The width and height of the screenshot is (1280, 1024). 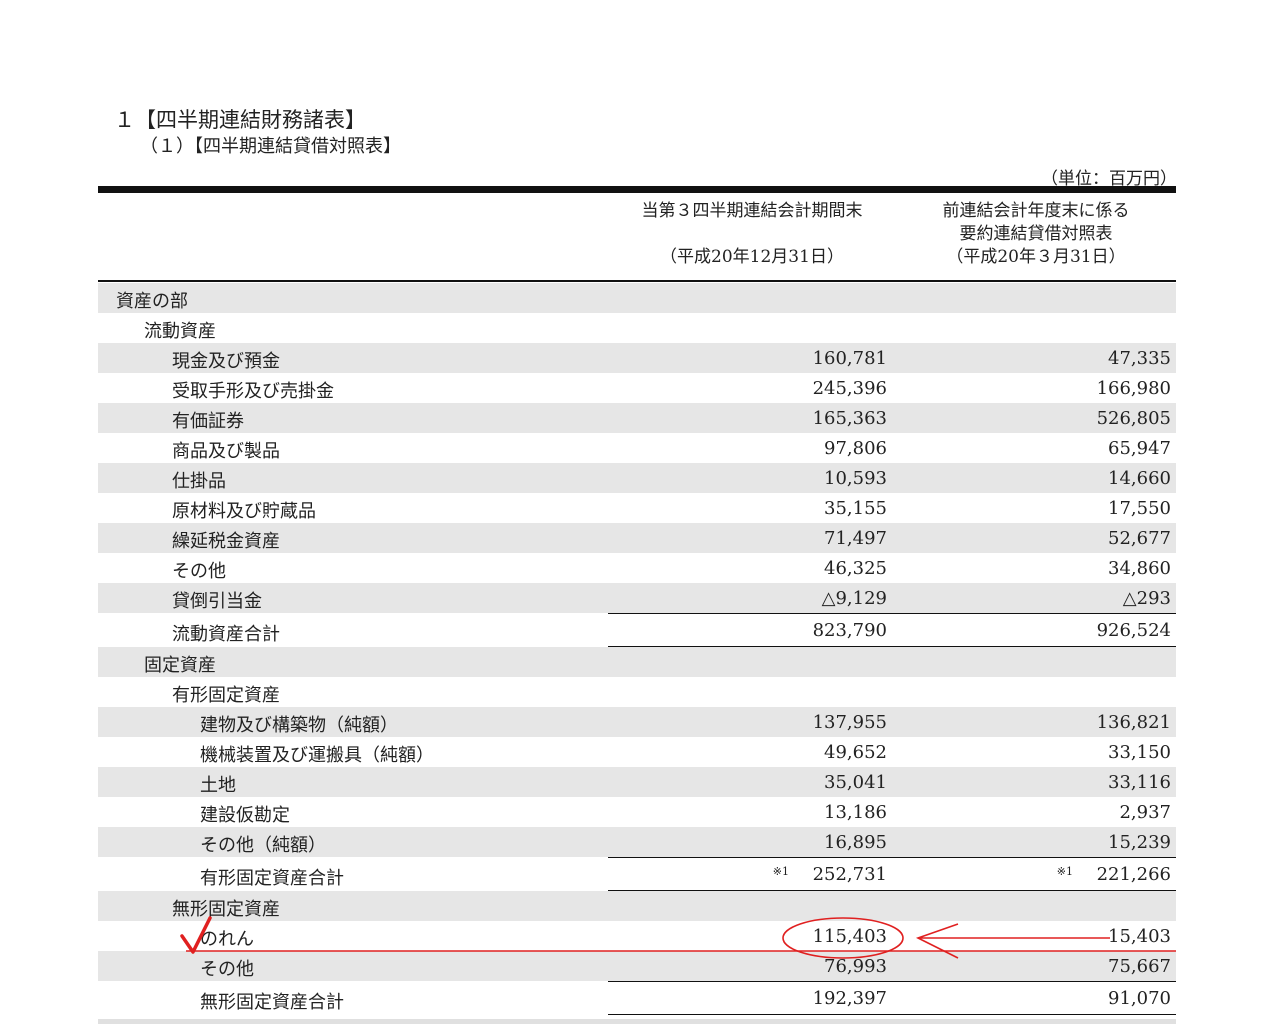 I want to click on row-label: 無形固定資産合計, so click(x=272, y=1002).